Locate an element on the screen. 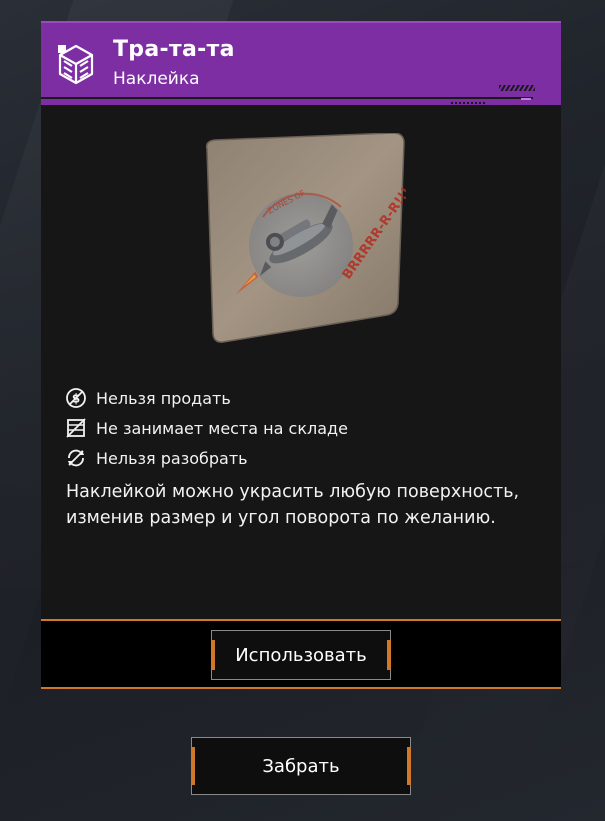 This screenshot has height=821, width=605. property-no-storage: Не занимает места на складе is located at coordinates (305, 428).